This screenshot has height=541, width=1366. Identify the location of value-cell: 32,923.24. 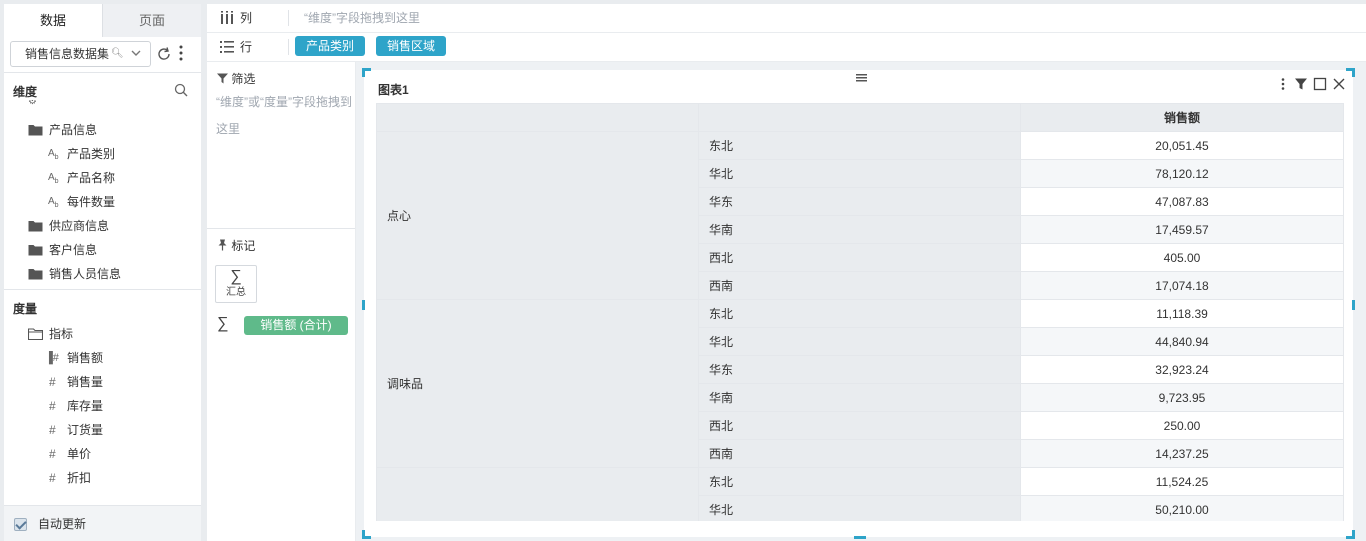
(1182, 369).